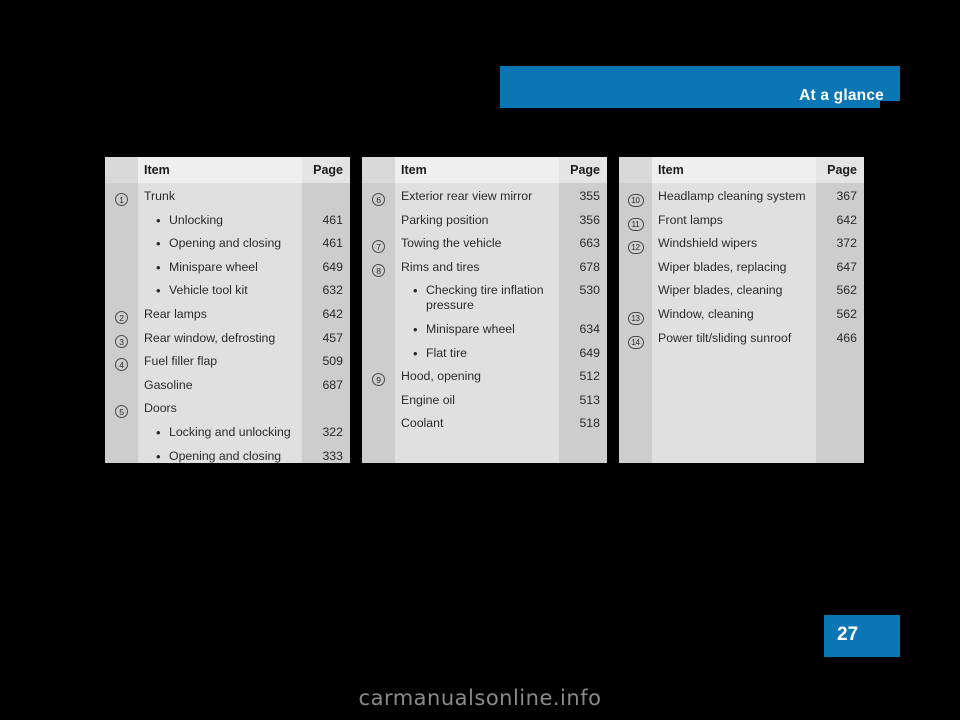  What do you see at coordinates (484, 400) in the screenshot?
I see `table-row: Engine oil 513` at bounding box center [484, 400].